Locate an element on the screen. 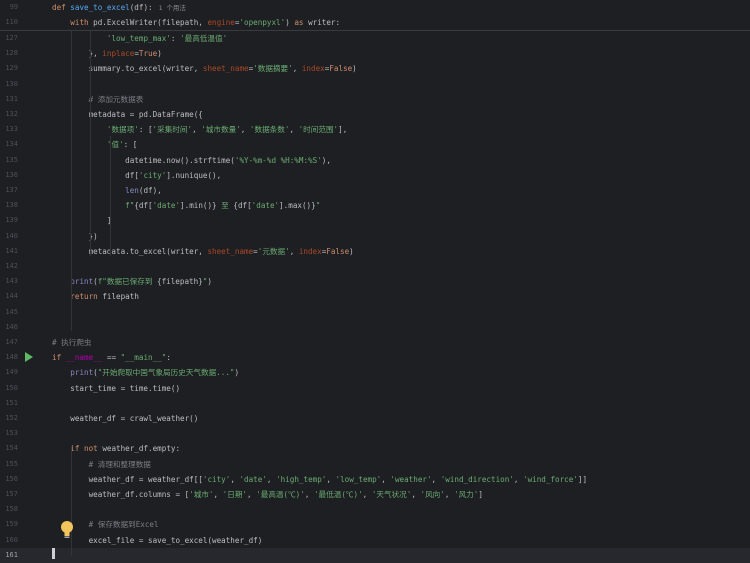 Image resolution: width=750 pixels, height=563 pixels. line-number: 131 is located at coordinates (9, 99).